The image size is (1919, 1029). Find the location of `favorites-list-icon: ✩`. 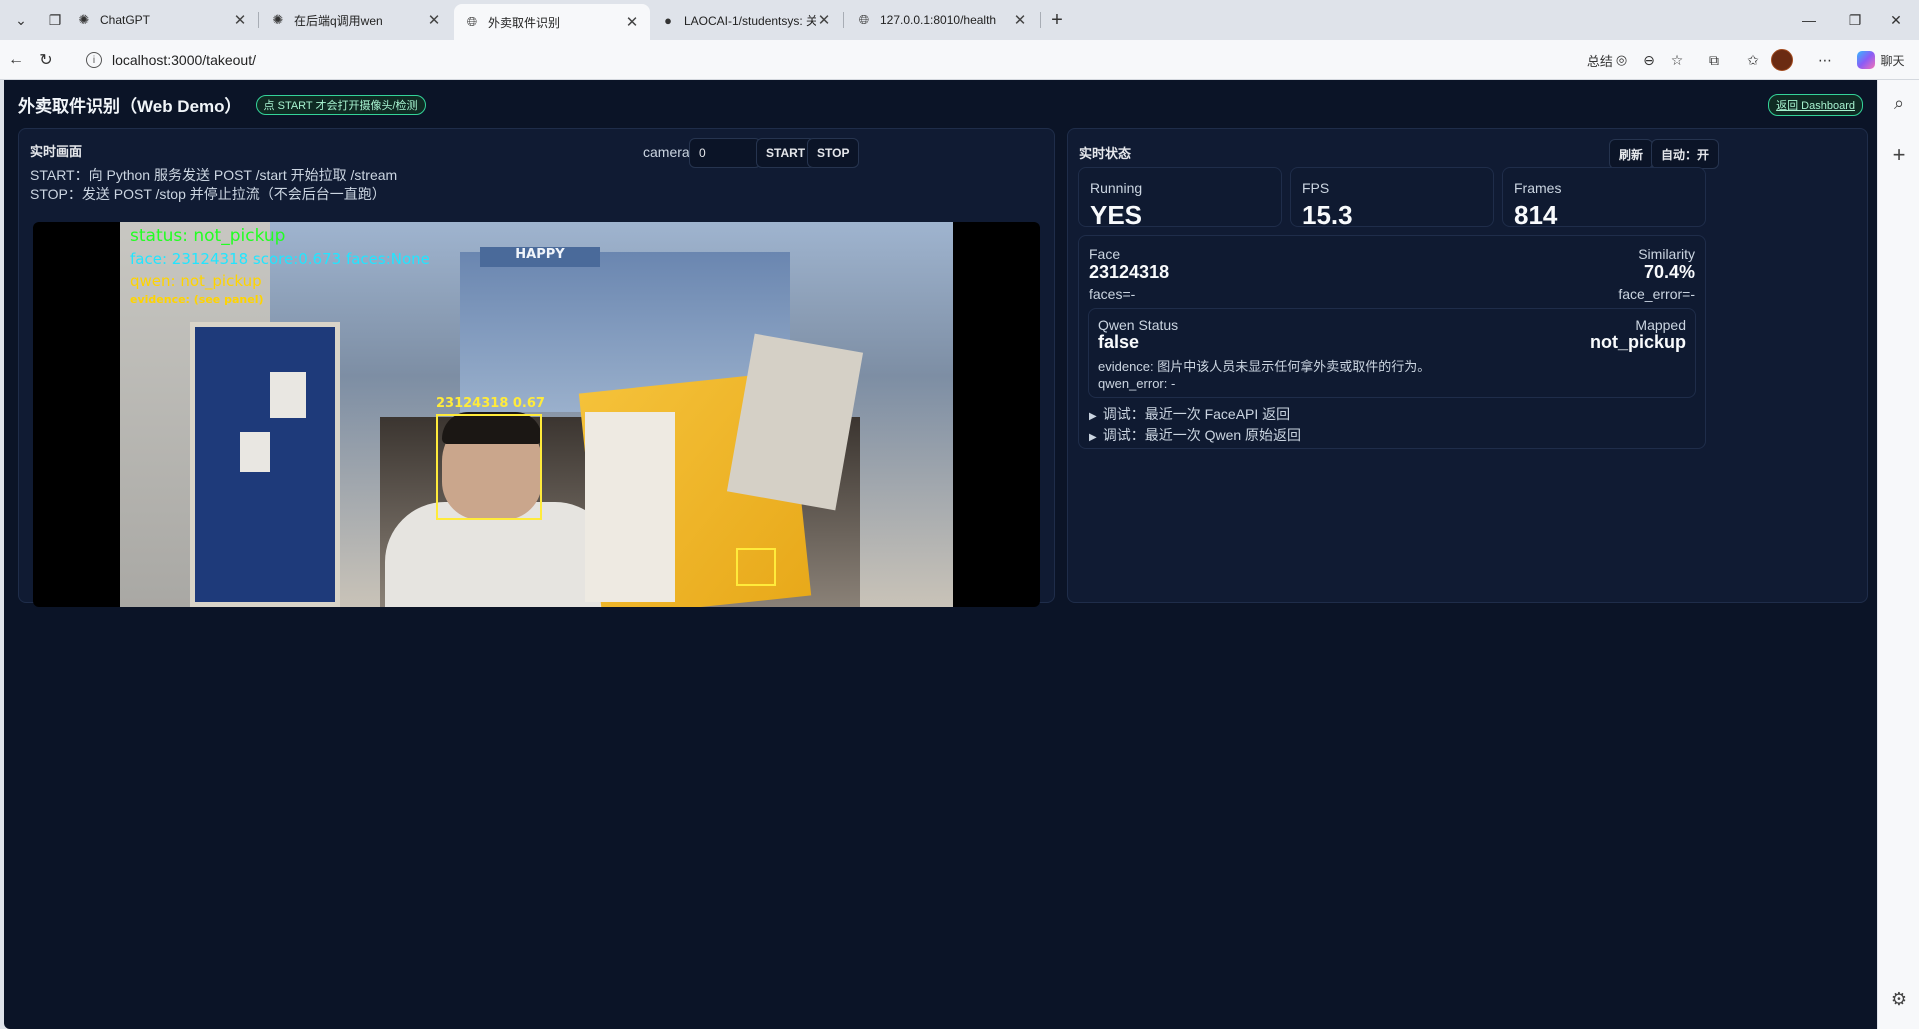

favorites-list-icon: ✩ is located at coordinates (1753, 60).